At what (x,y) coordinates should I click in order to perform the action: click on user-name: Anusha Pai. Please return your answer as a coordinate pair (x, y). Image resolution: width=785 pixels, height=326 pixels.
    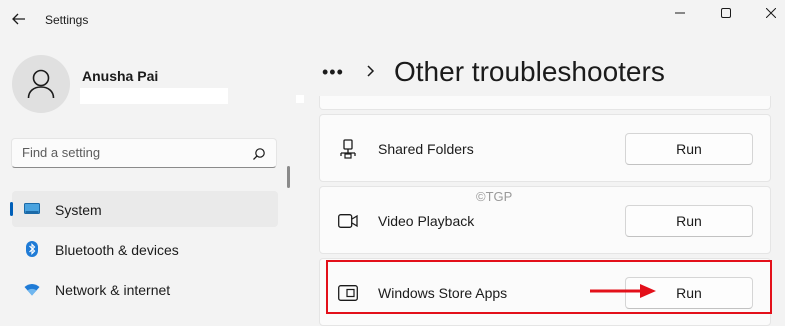
    Looking at the image, I should click on (120, 76).